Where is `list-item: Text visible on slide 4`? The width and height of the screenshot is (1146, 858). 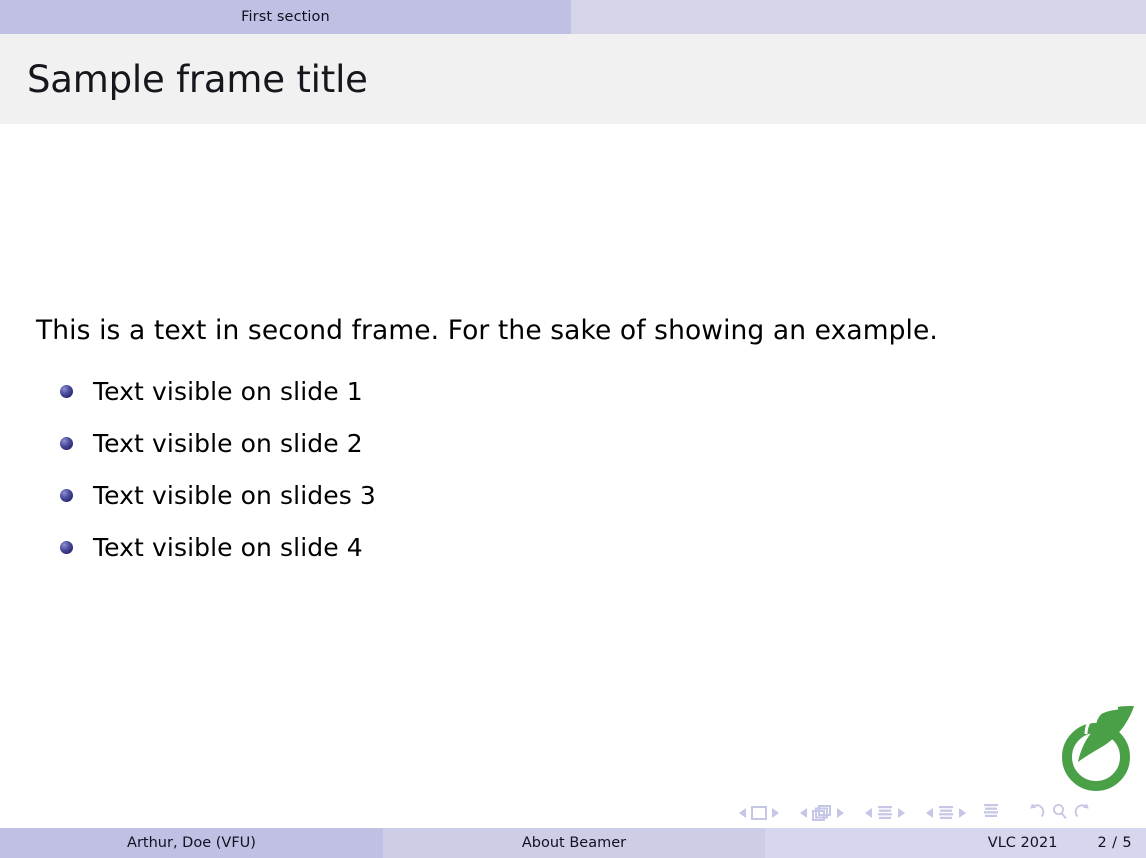
list-item: Text visible on slide 4 is located at coordinates (218, 547).